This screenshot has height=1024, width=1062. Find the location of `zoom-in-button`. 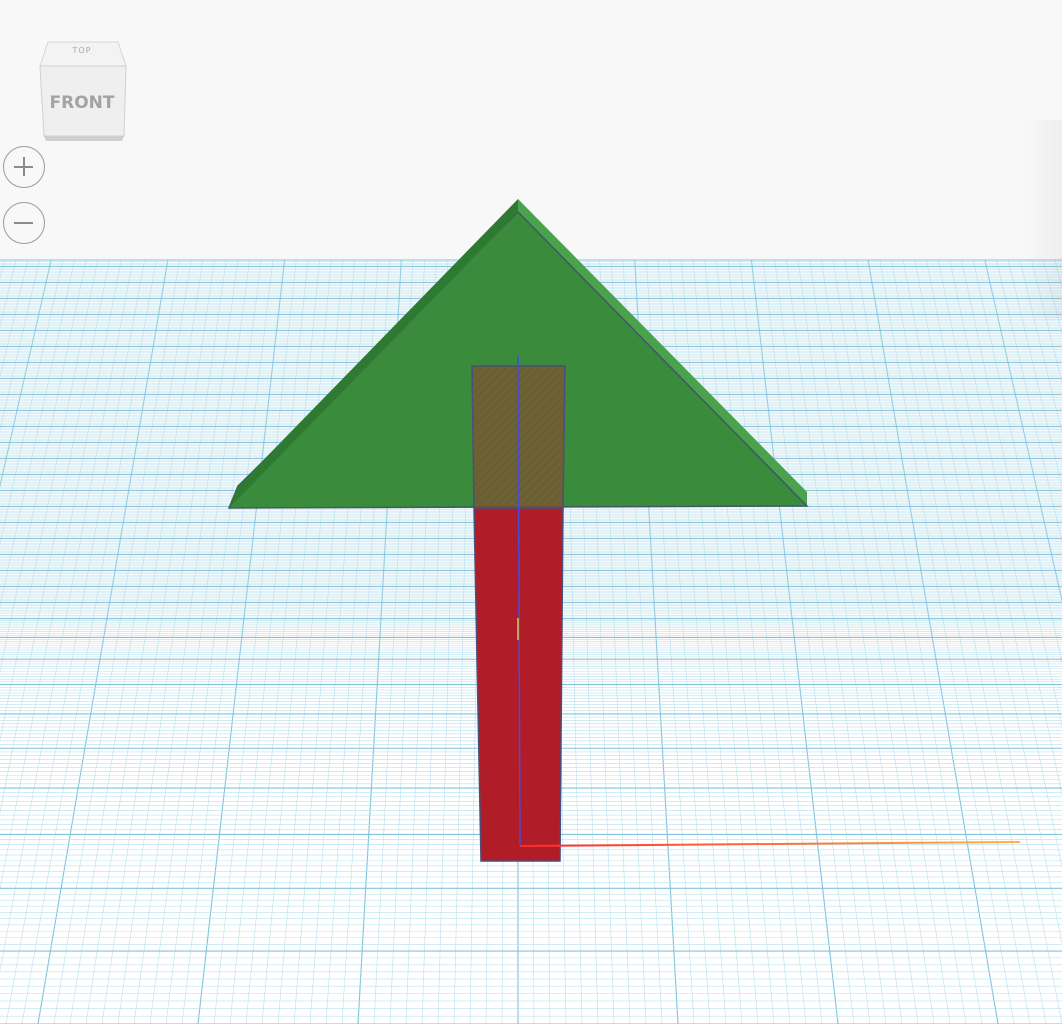

zoom-in-button is located at coordinates (24, 167).